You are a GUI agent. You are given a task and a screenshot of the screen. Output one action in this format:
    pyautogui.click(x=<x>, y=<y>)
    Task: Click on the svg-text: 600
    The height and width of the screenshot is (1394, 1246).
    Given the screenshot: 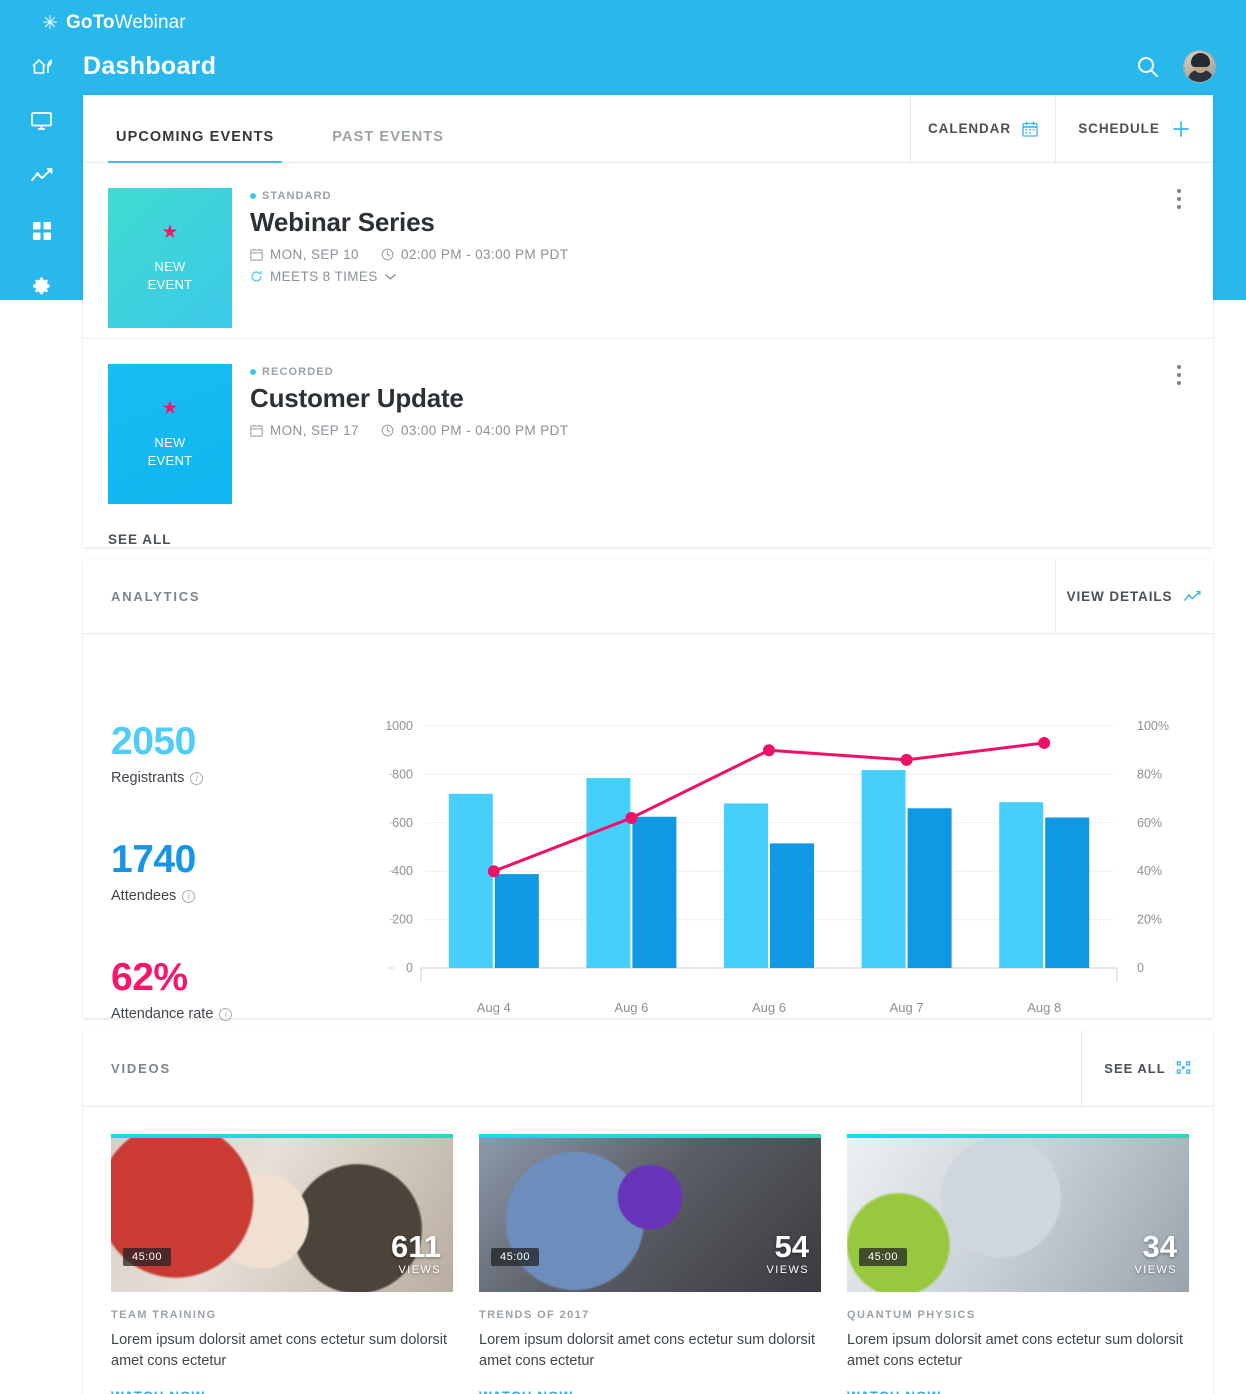 What is the action you would take?
    pyautogui.click(x=402, y=823)
    